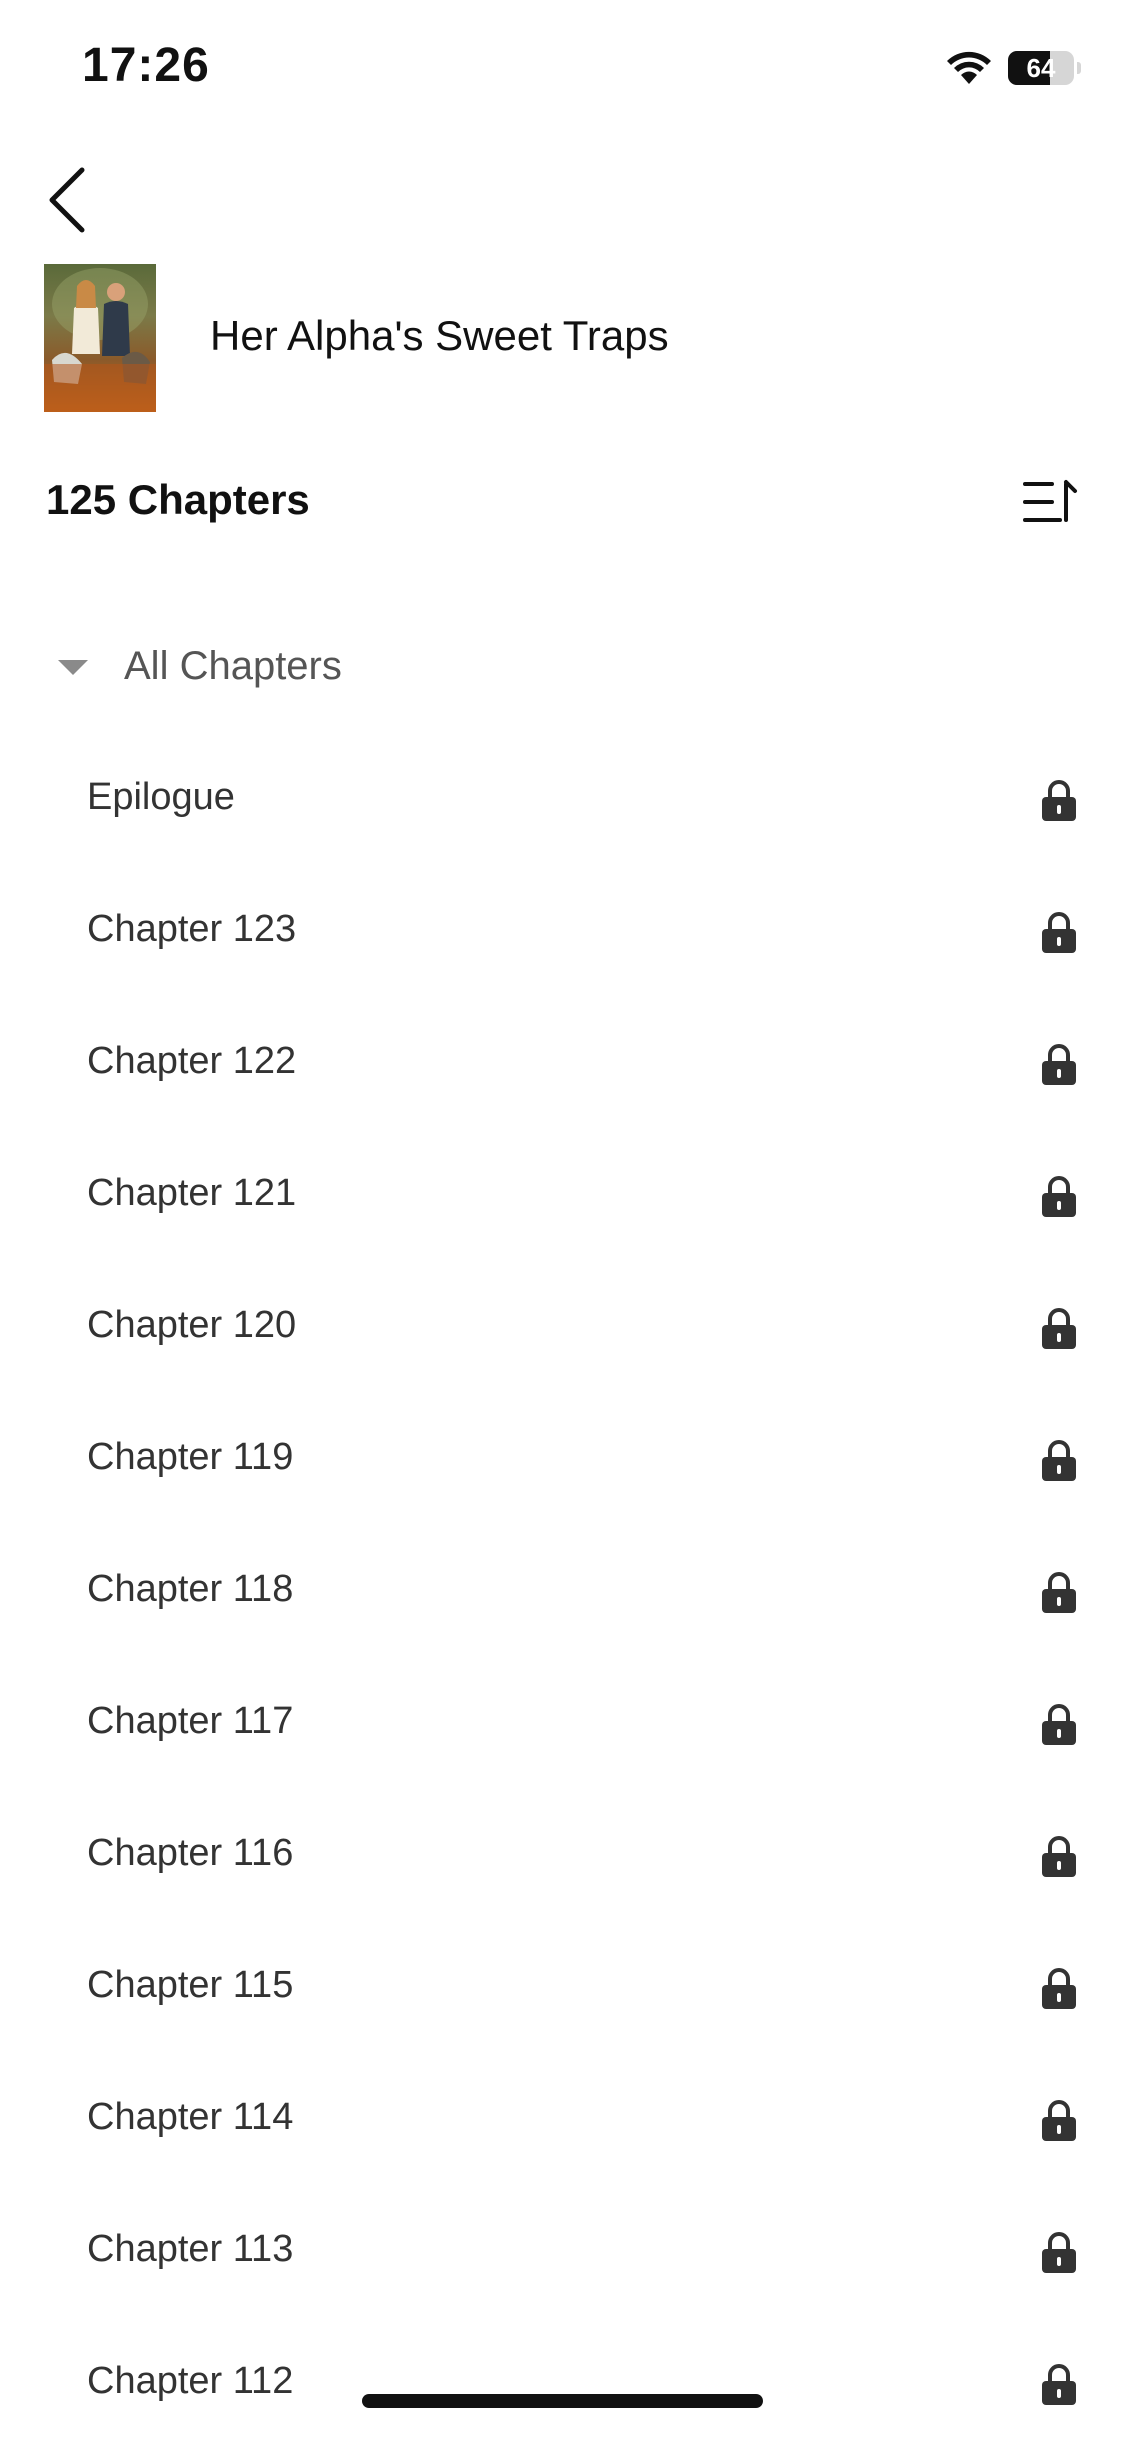  I want to click on status-time: 17:26, so click(146, 65).